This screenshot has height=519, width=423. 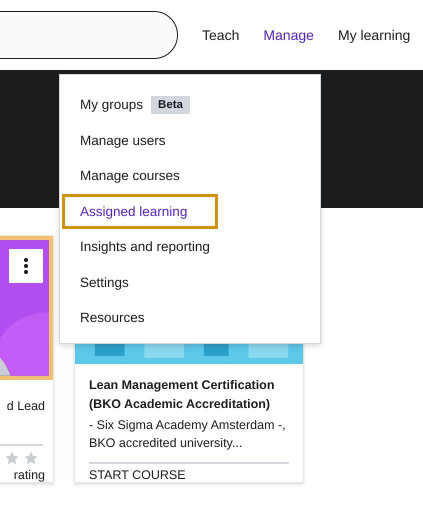 What do you see at coordinates (288, 35) in the screenshot?
I see `nav-link: Manage` at bounding box center [288, 35].